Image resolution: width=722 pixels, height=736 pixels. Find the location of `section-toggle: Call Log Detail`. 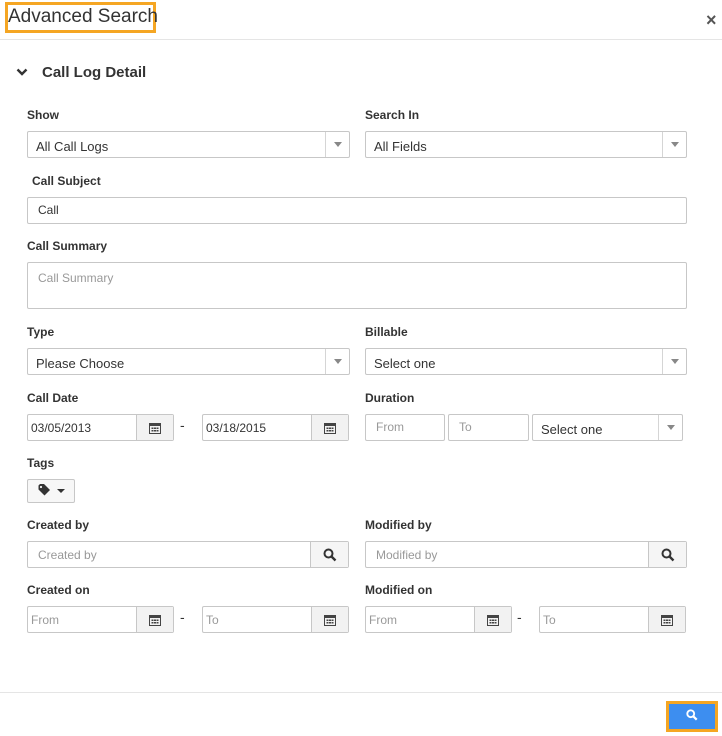

section-toggle: Call Log Detail is located at coordinates (81, 72).